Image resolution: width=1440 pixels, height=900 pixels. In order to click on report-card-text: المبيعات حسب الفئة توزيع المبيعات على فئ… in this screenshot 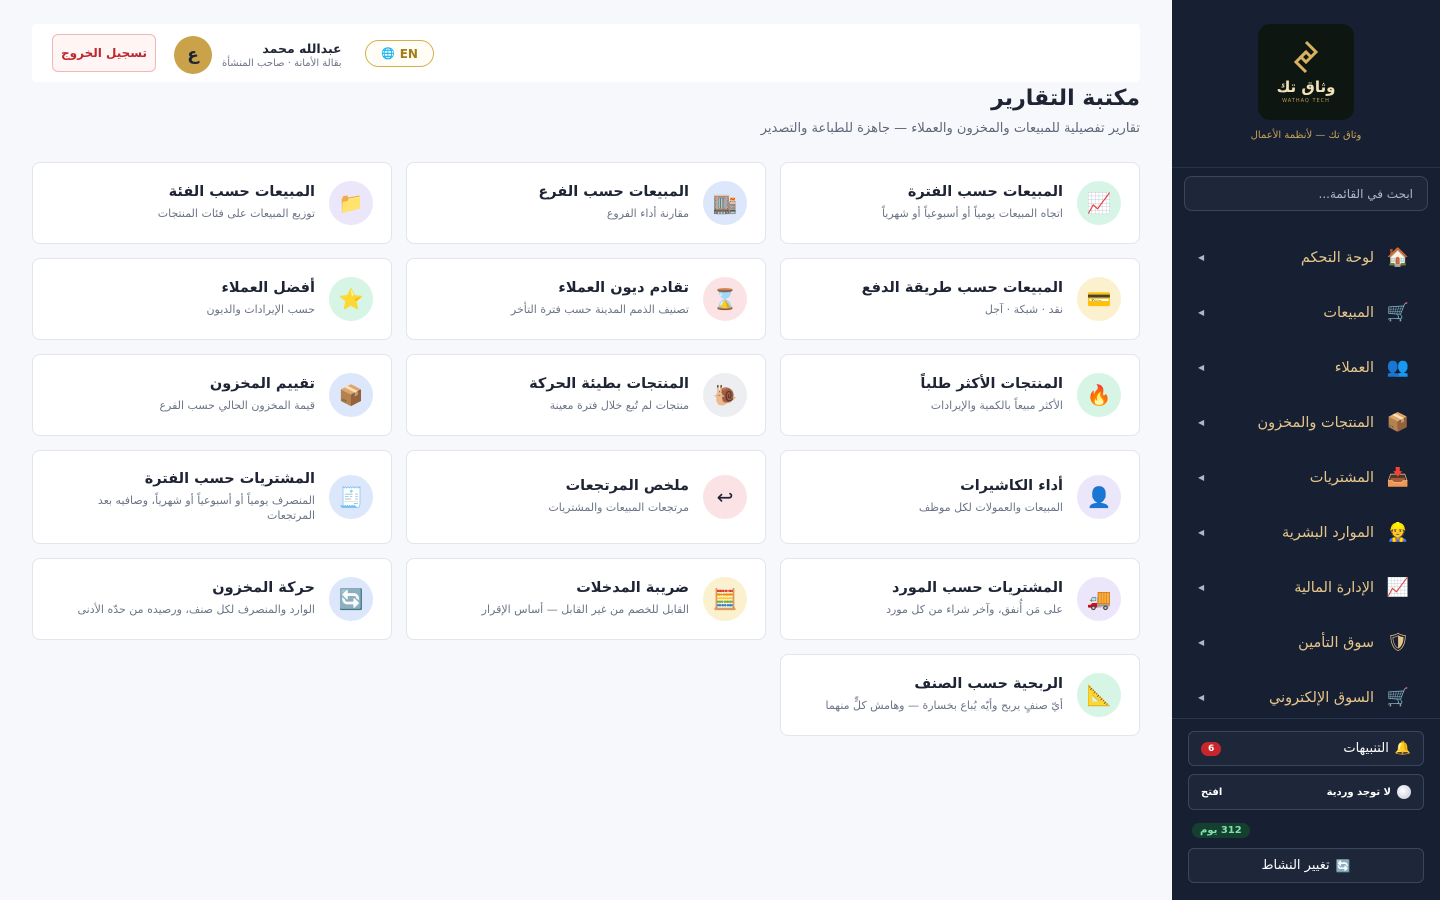, I will do `click(182, 202)`.